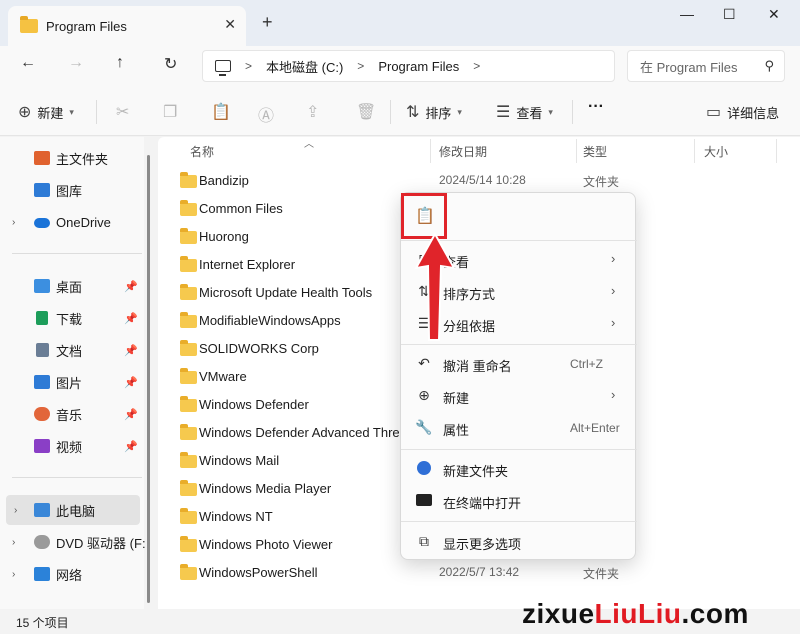  Describe the element at coordinates (266, 114) in the screenshot. I see `rename-icon: Ⓐ` at that location.